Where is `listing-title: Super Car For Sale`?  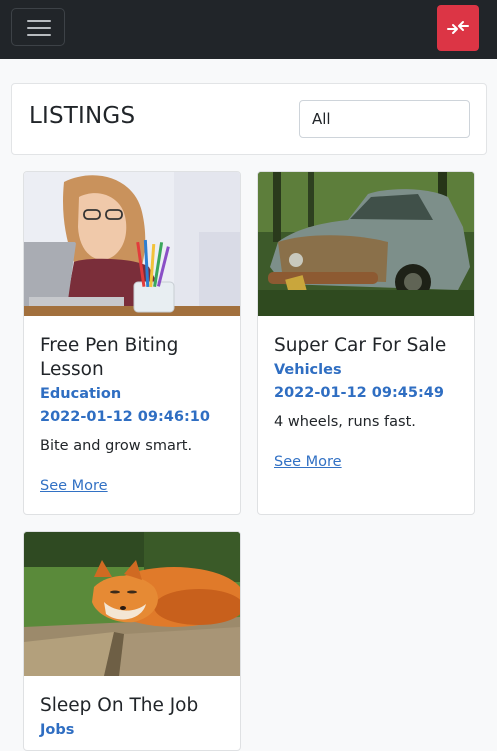 listing-title: Super Car For Sale is located at coordinates (360, 345).